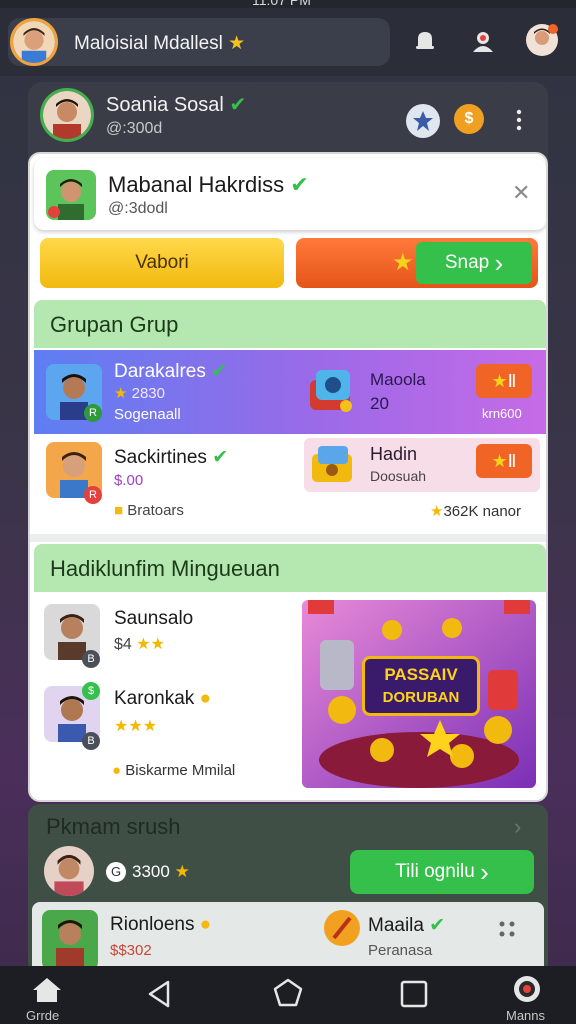 The height and width of the screenshot is (1024, 576). Describe the element at coordinates (398, 476) in the screenshot. I see `item-value: Doosuah` at that location.